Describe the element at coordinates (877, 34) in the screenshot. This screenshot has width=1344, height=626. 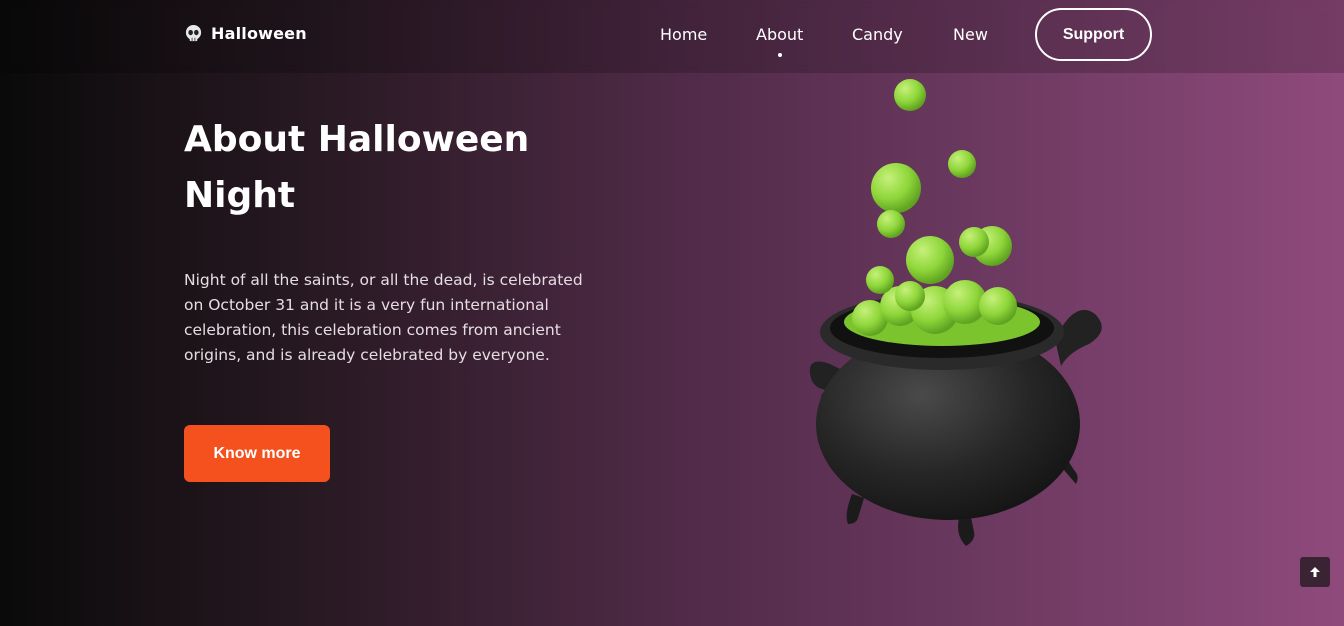
I see `nav-item-candy: Candy` at that location.